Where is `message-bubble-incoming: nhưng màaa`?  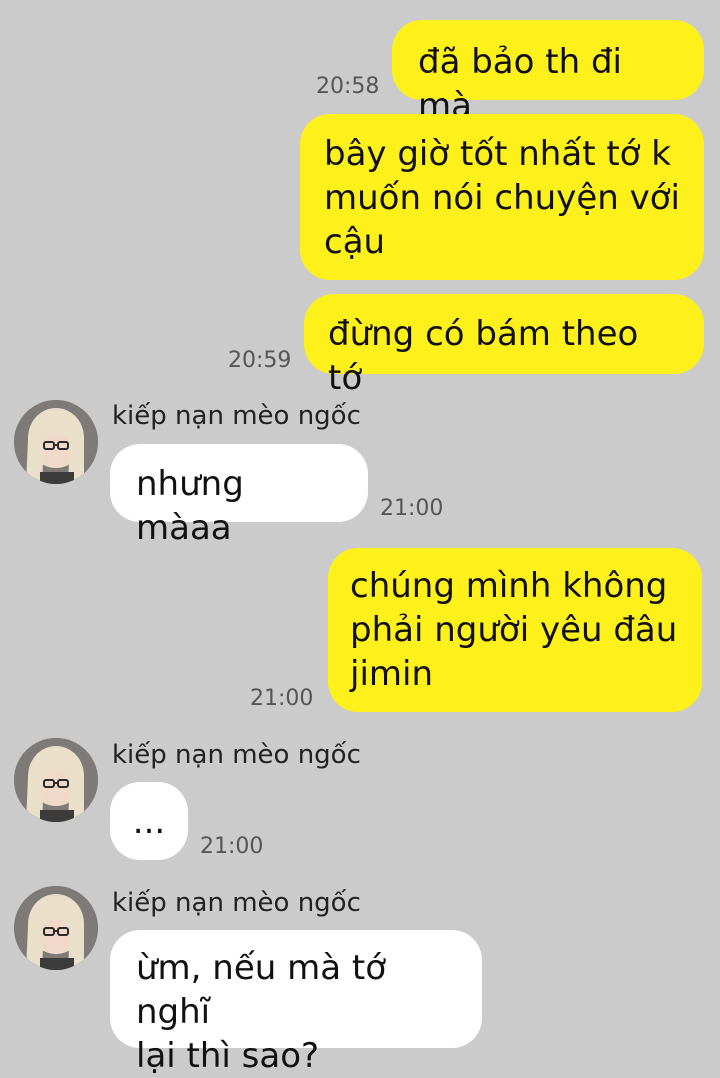 message-bubble-incoming: nhưng màaa is located at coordinates (239, 496).